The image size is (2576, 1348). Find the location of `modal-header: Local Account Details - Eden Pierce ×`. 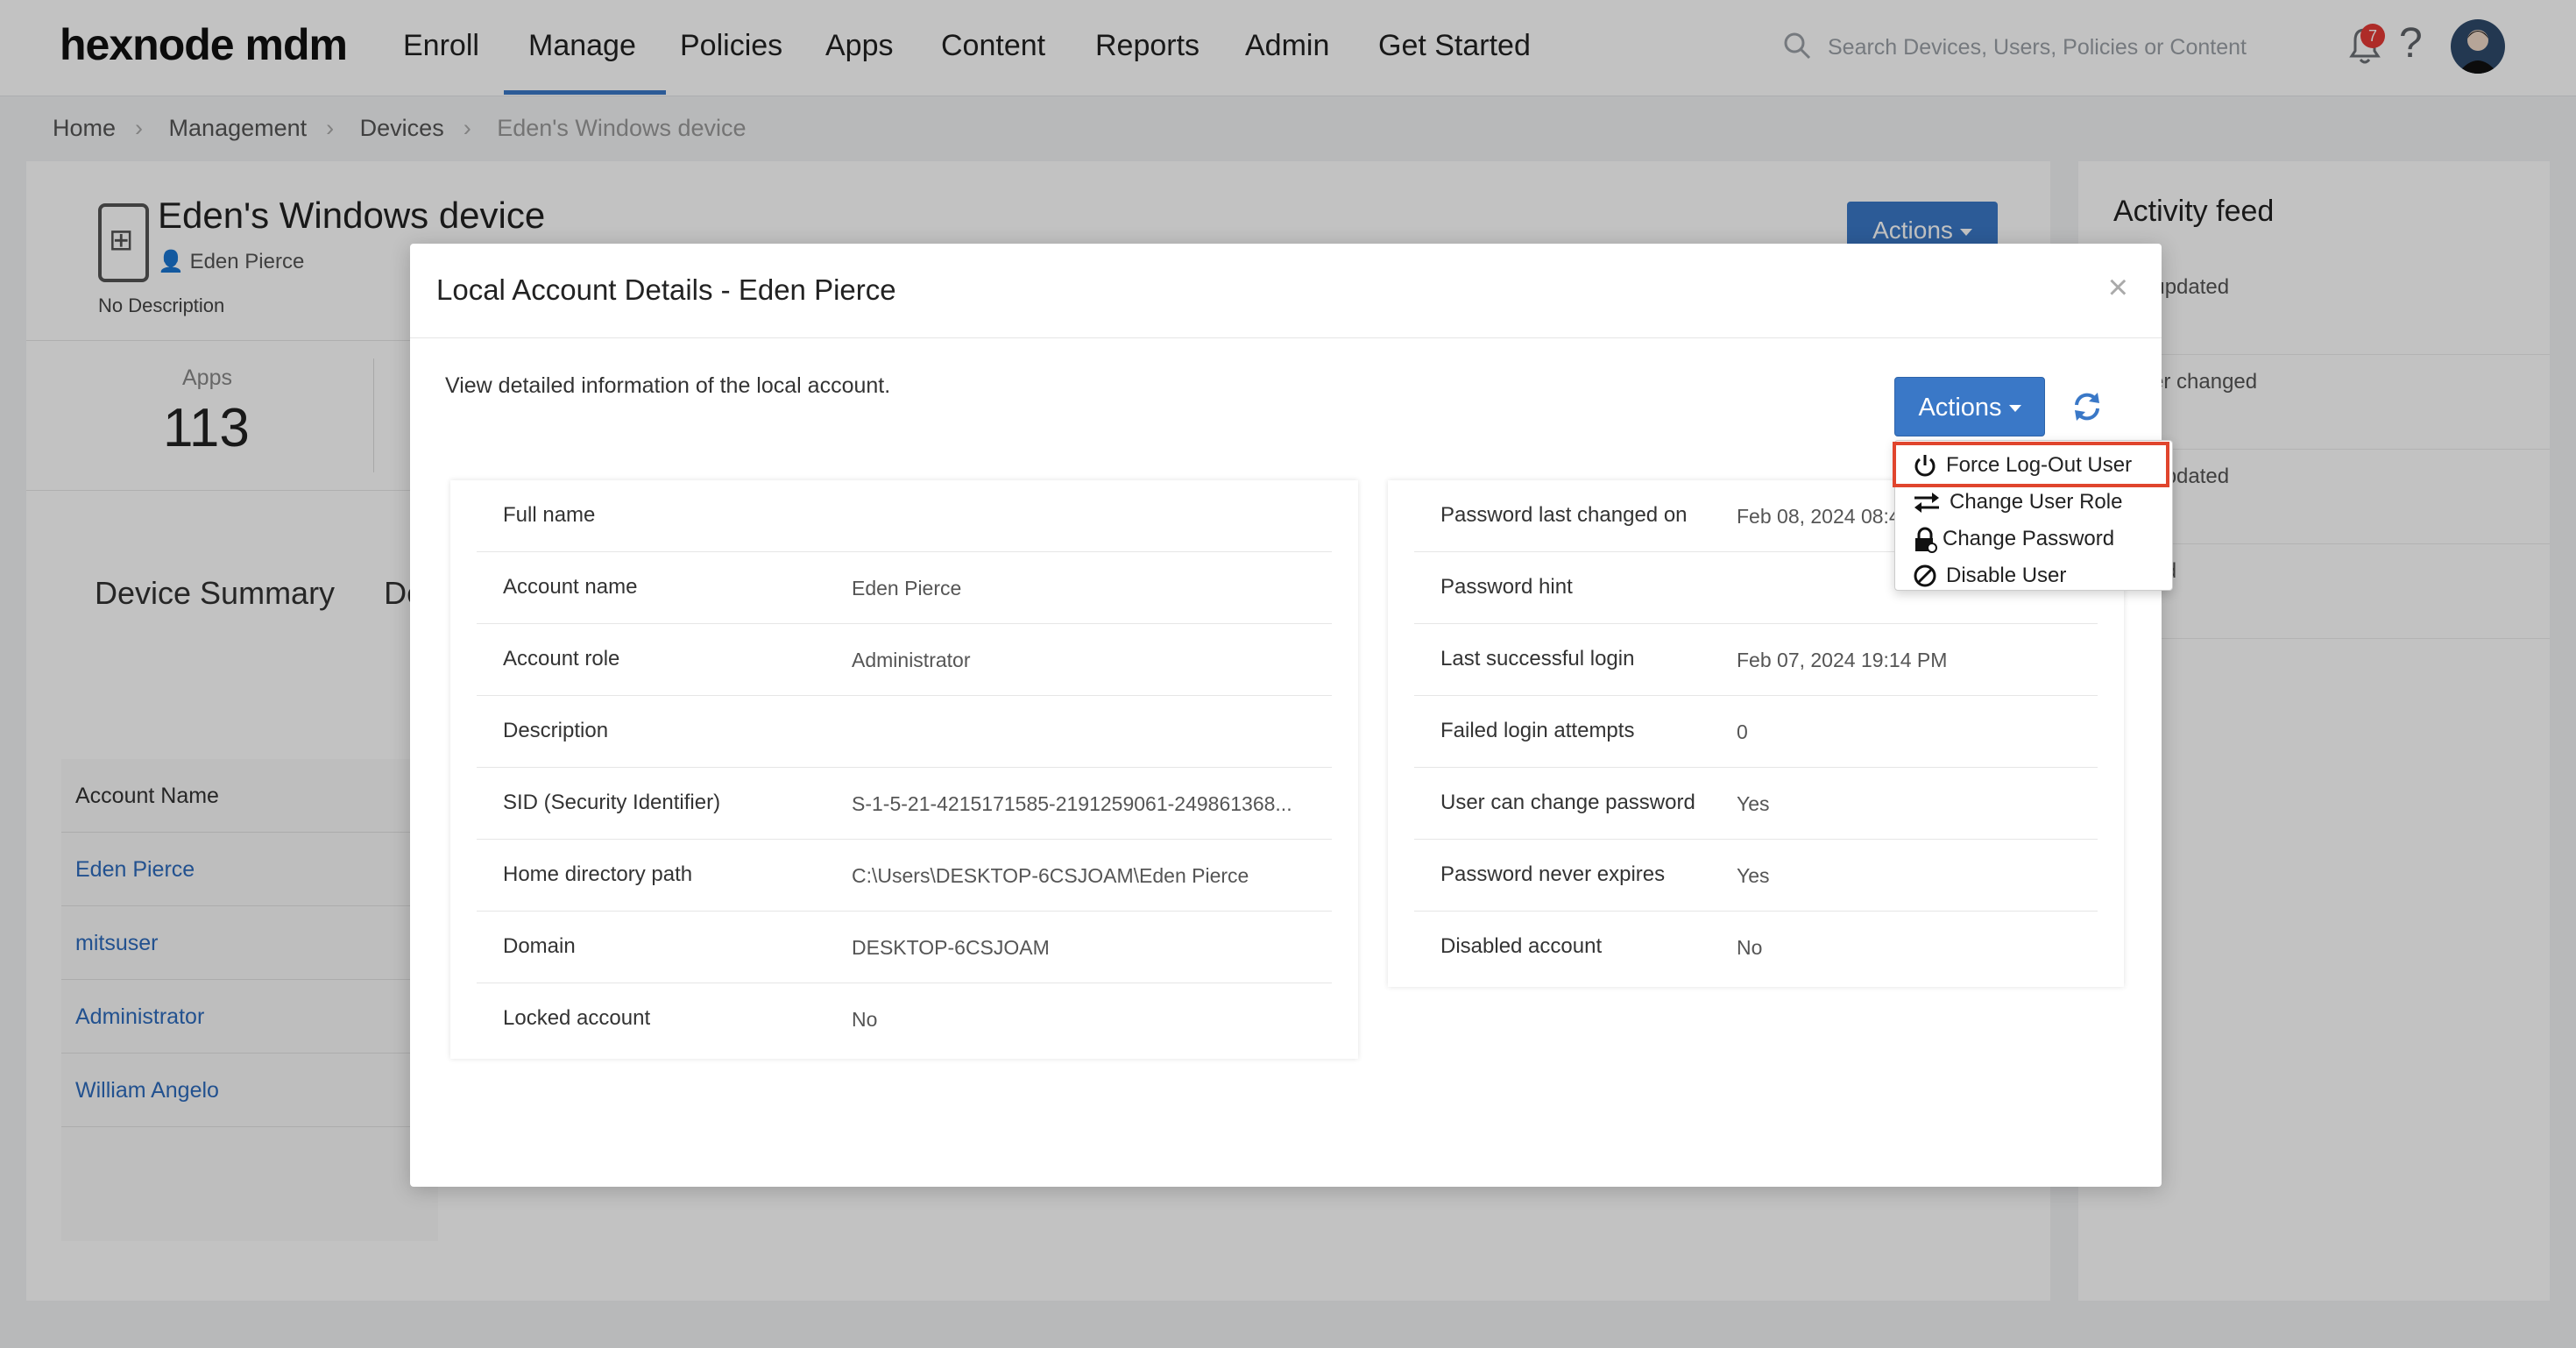

modal-header: Local Account Details - Eden Pierce × is located at coordinates (1286, 291).